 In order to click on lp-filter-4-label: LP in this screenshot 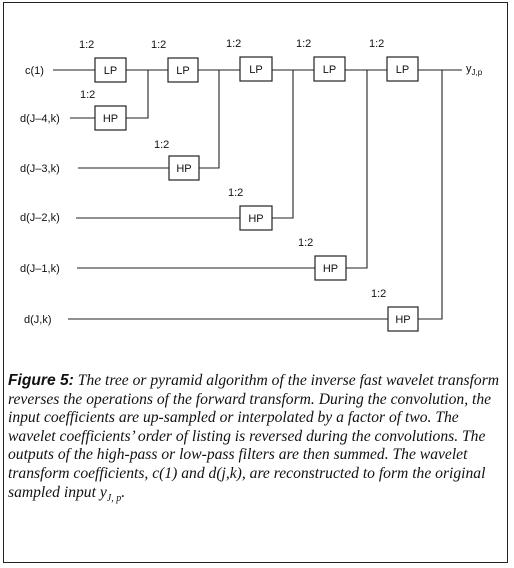, I will do `click(329, 70)`.